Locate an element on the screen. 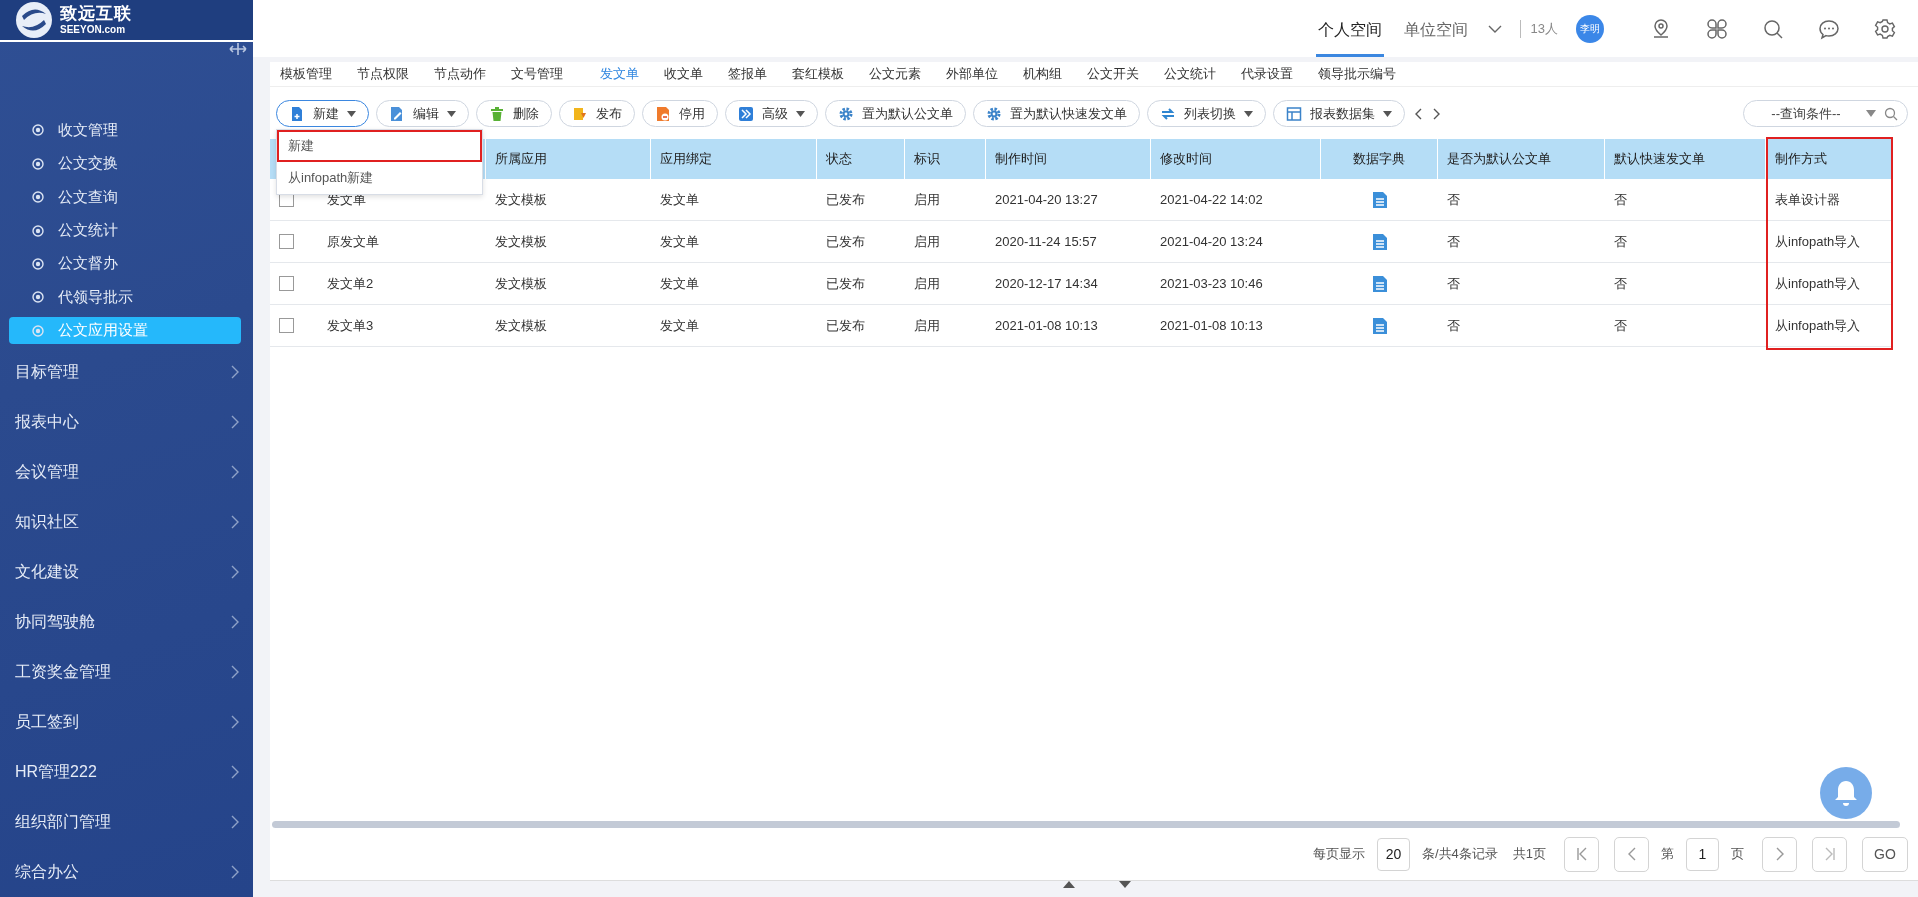 This screenshot has height=897, width=1918. tab: 节点权限 is located at coordinates (389, 74).